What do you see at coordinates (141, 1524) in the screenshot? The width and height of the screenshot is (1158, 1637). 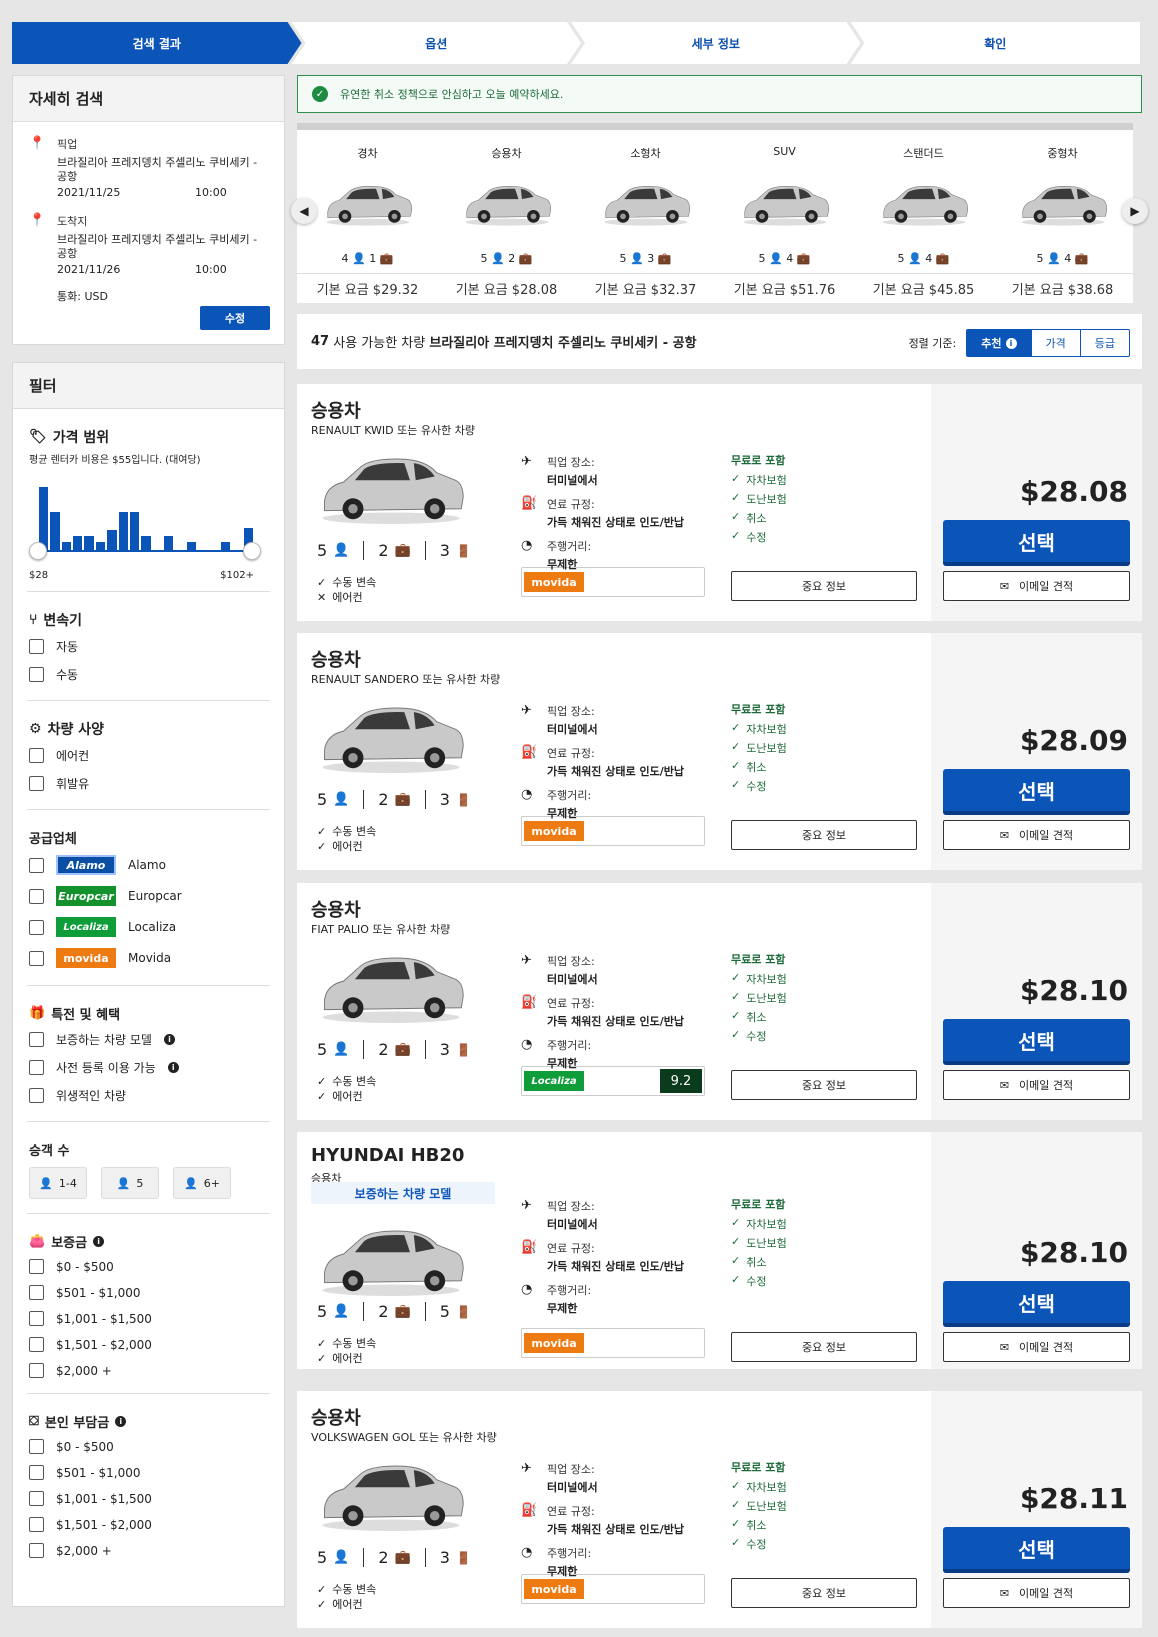 I see `excess-option-3: $1,501 - $2,000` at bounding box center [141, 1524].